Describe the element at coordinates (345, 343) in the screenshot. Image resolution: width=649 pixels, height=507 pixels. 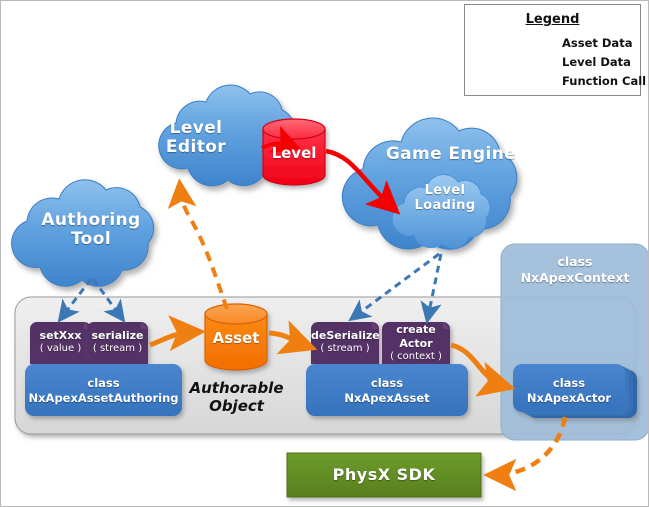
I see `method-deserialize-shape` at that location.